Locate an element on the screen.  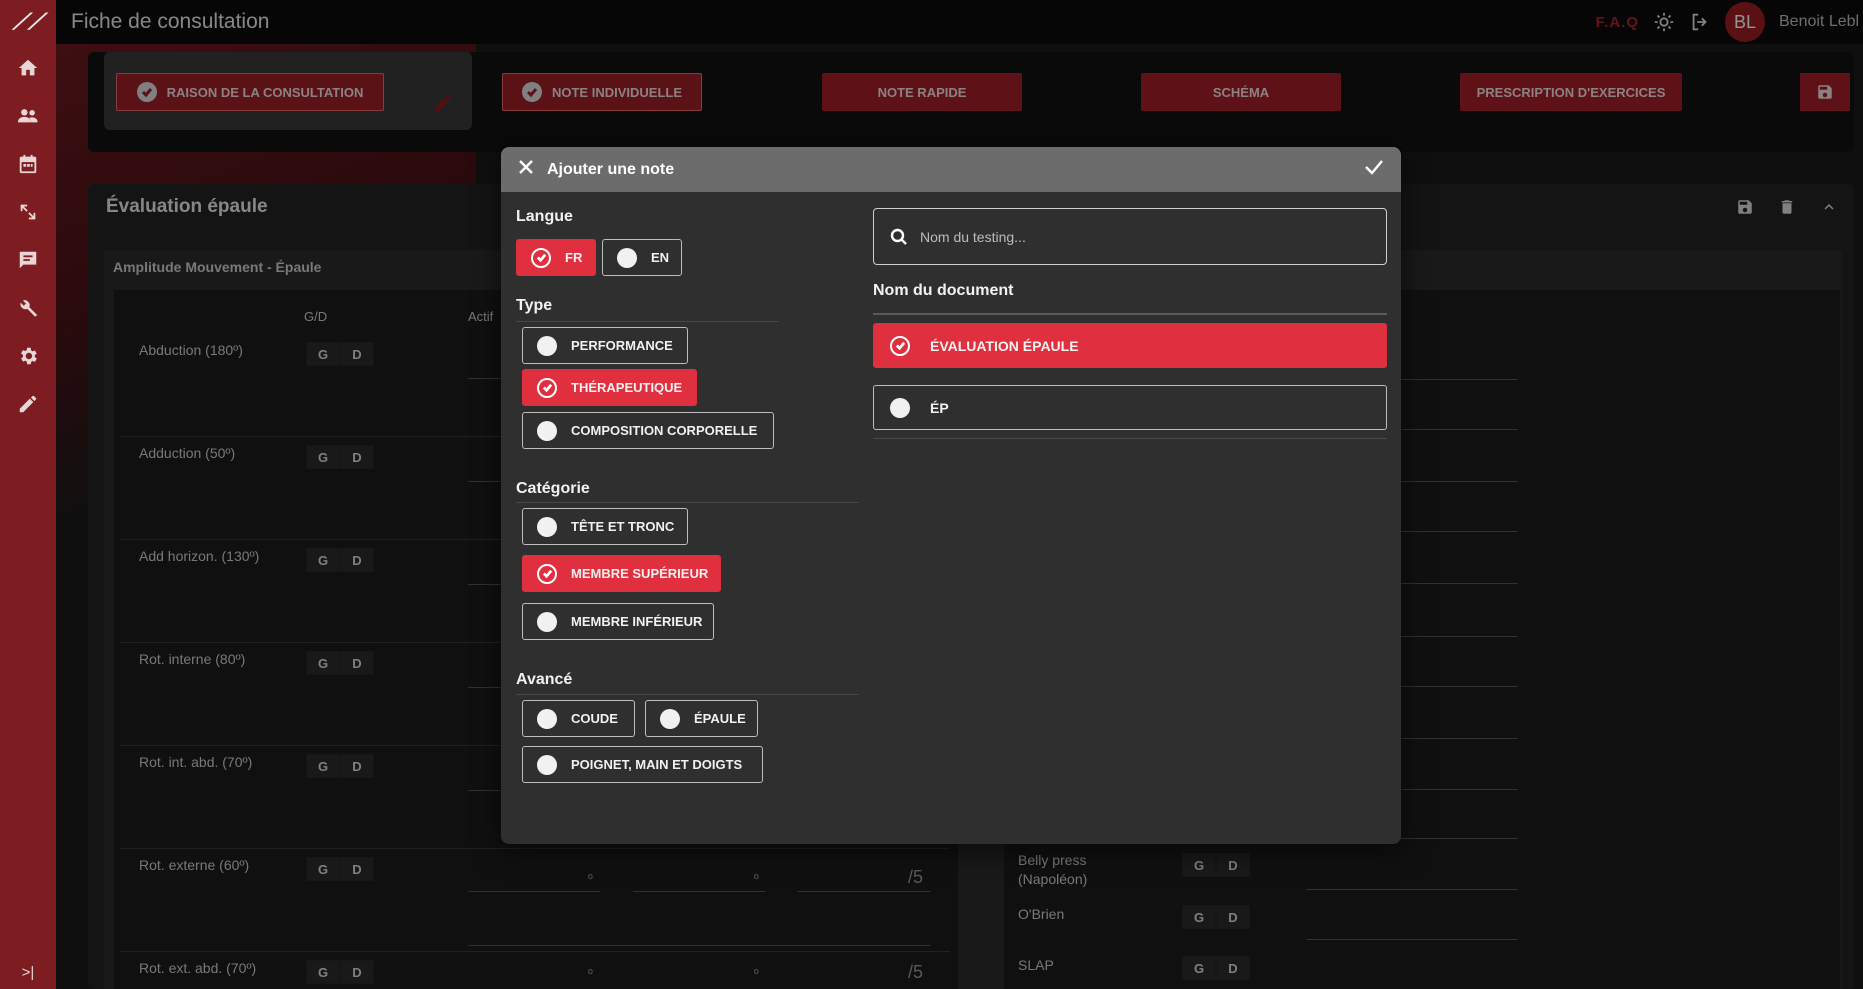
logo-icon: ⟋⟋ is located at coordinates (28, 22).